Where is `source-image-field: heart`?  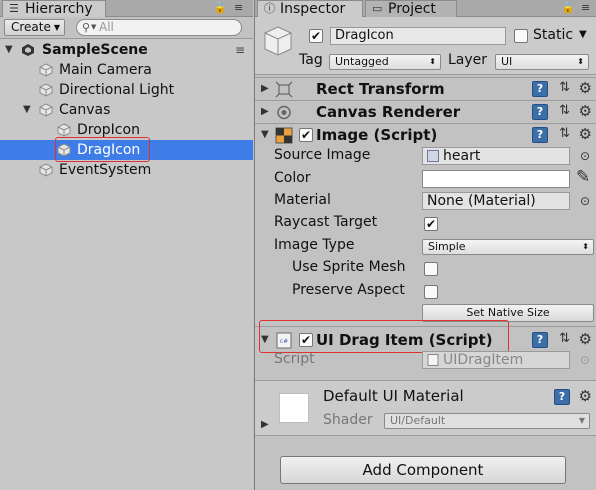
source-image-field: heart is located at coordinates (496, 156).